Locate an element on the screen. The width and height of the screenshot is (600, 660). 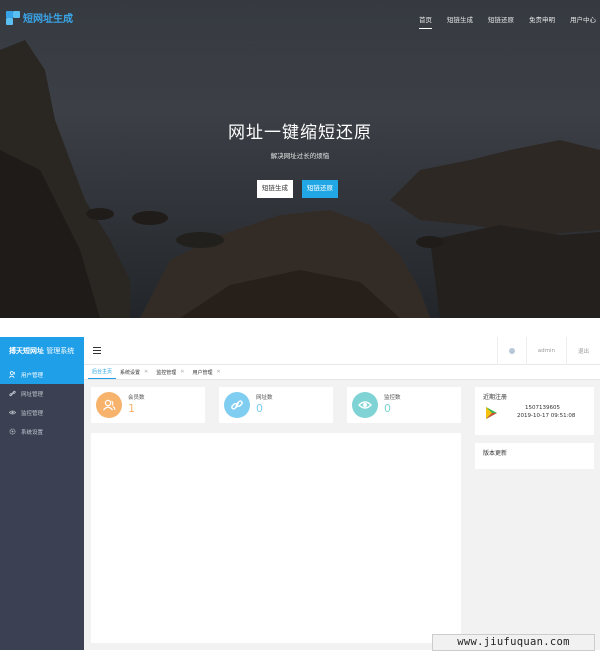
tab-monitor: 监控管理 ✕ is located at coordinates (170, 372).